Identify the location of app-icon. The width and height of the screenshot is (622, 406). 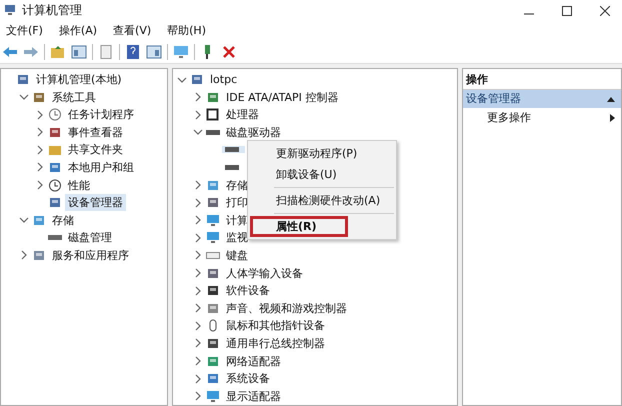
(10, 10).